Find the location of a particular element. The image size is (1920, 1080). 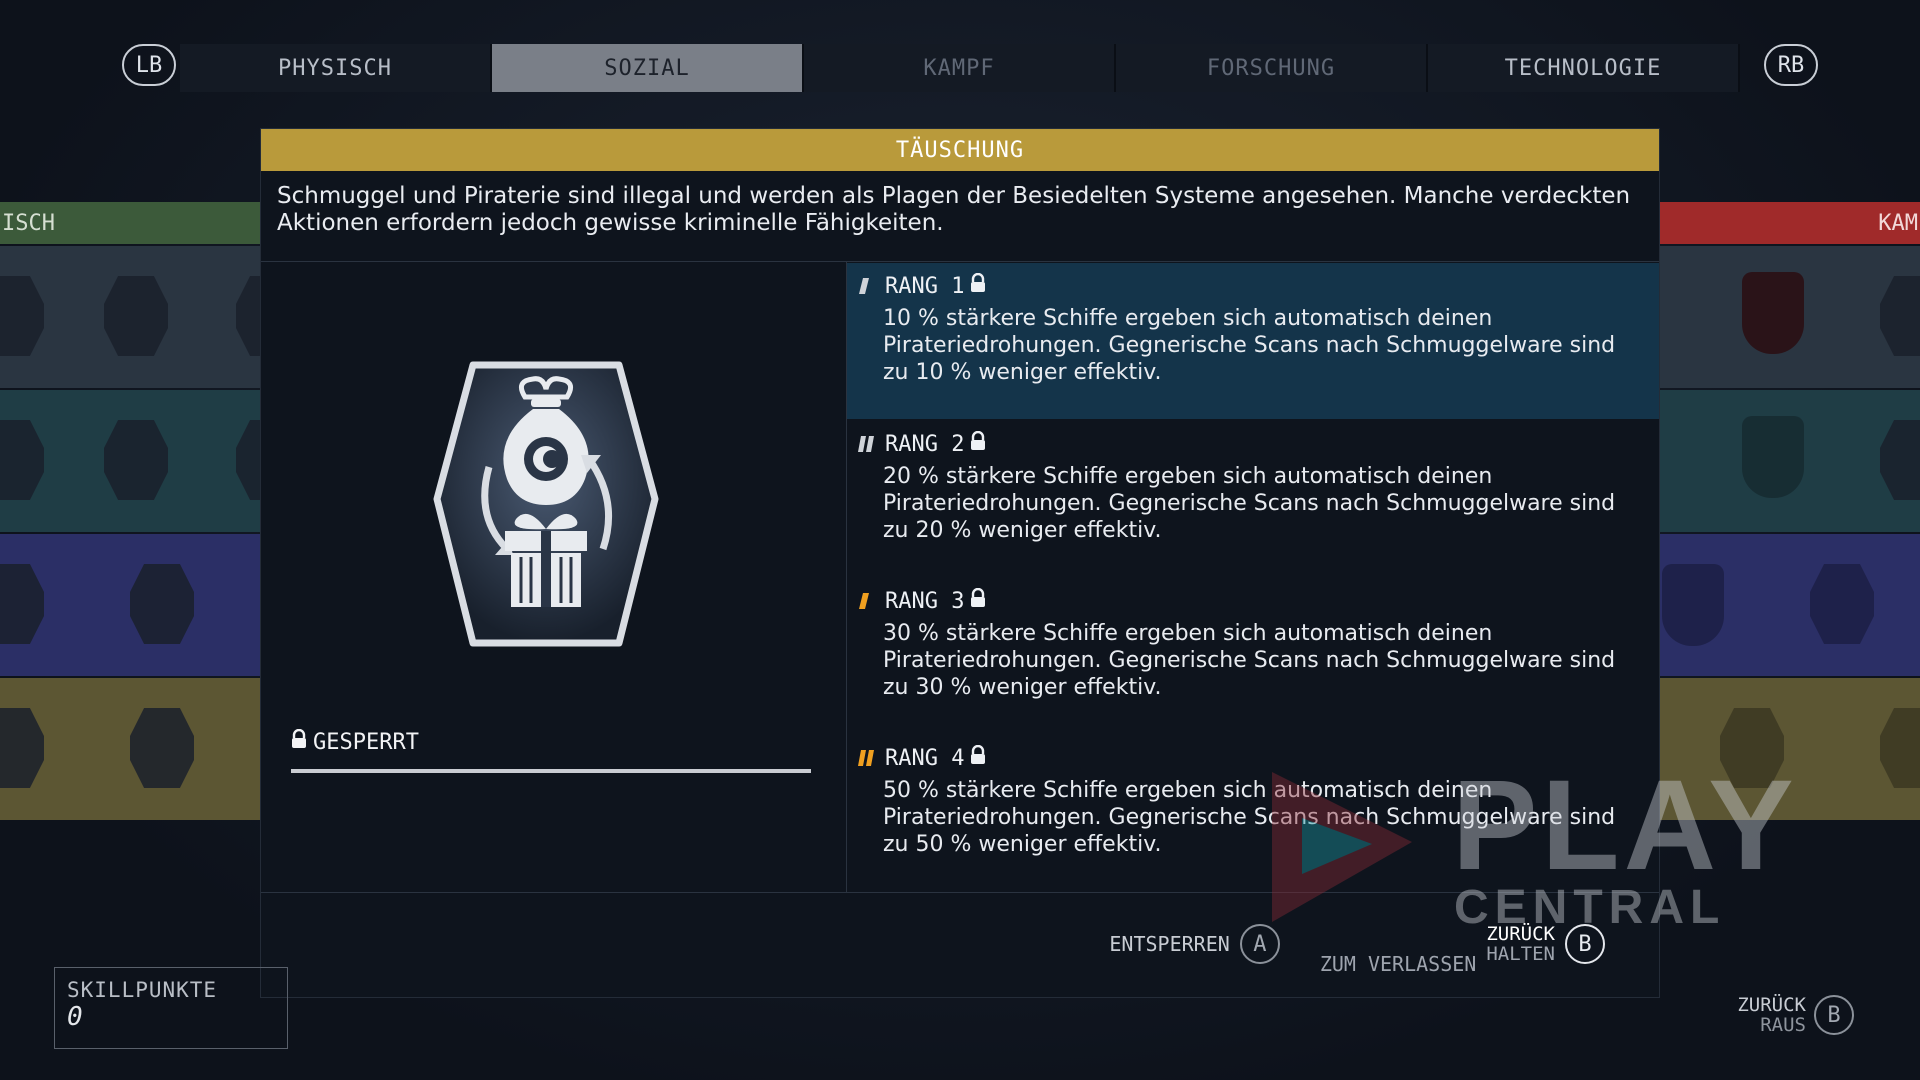

hold-to-exit-label: ZUM VERLASSEN is located at coordinates (1398, 964).